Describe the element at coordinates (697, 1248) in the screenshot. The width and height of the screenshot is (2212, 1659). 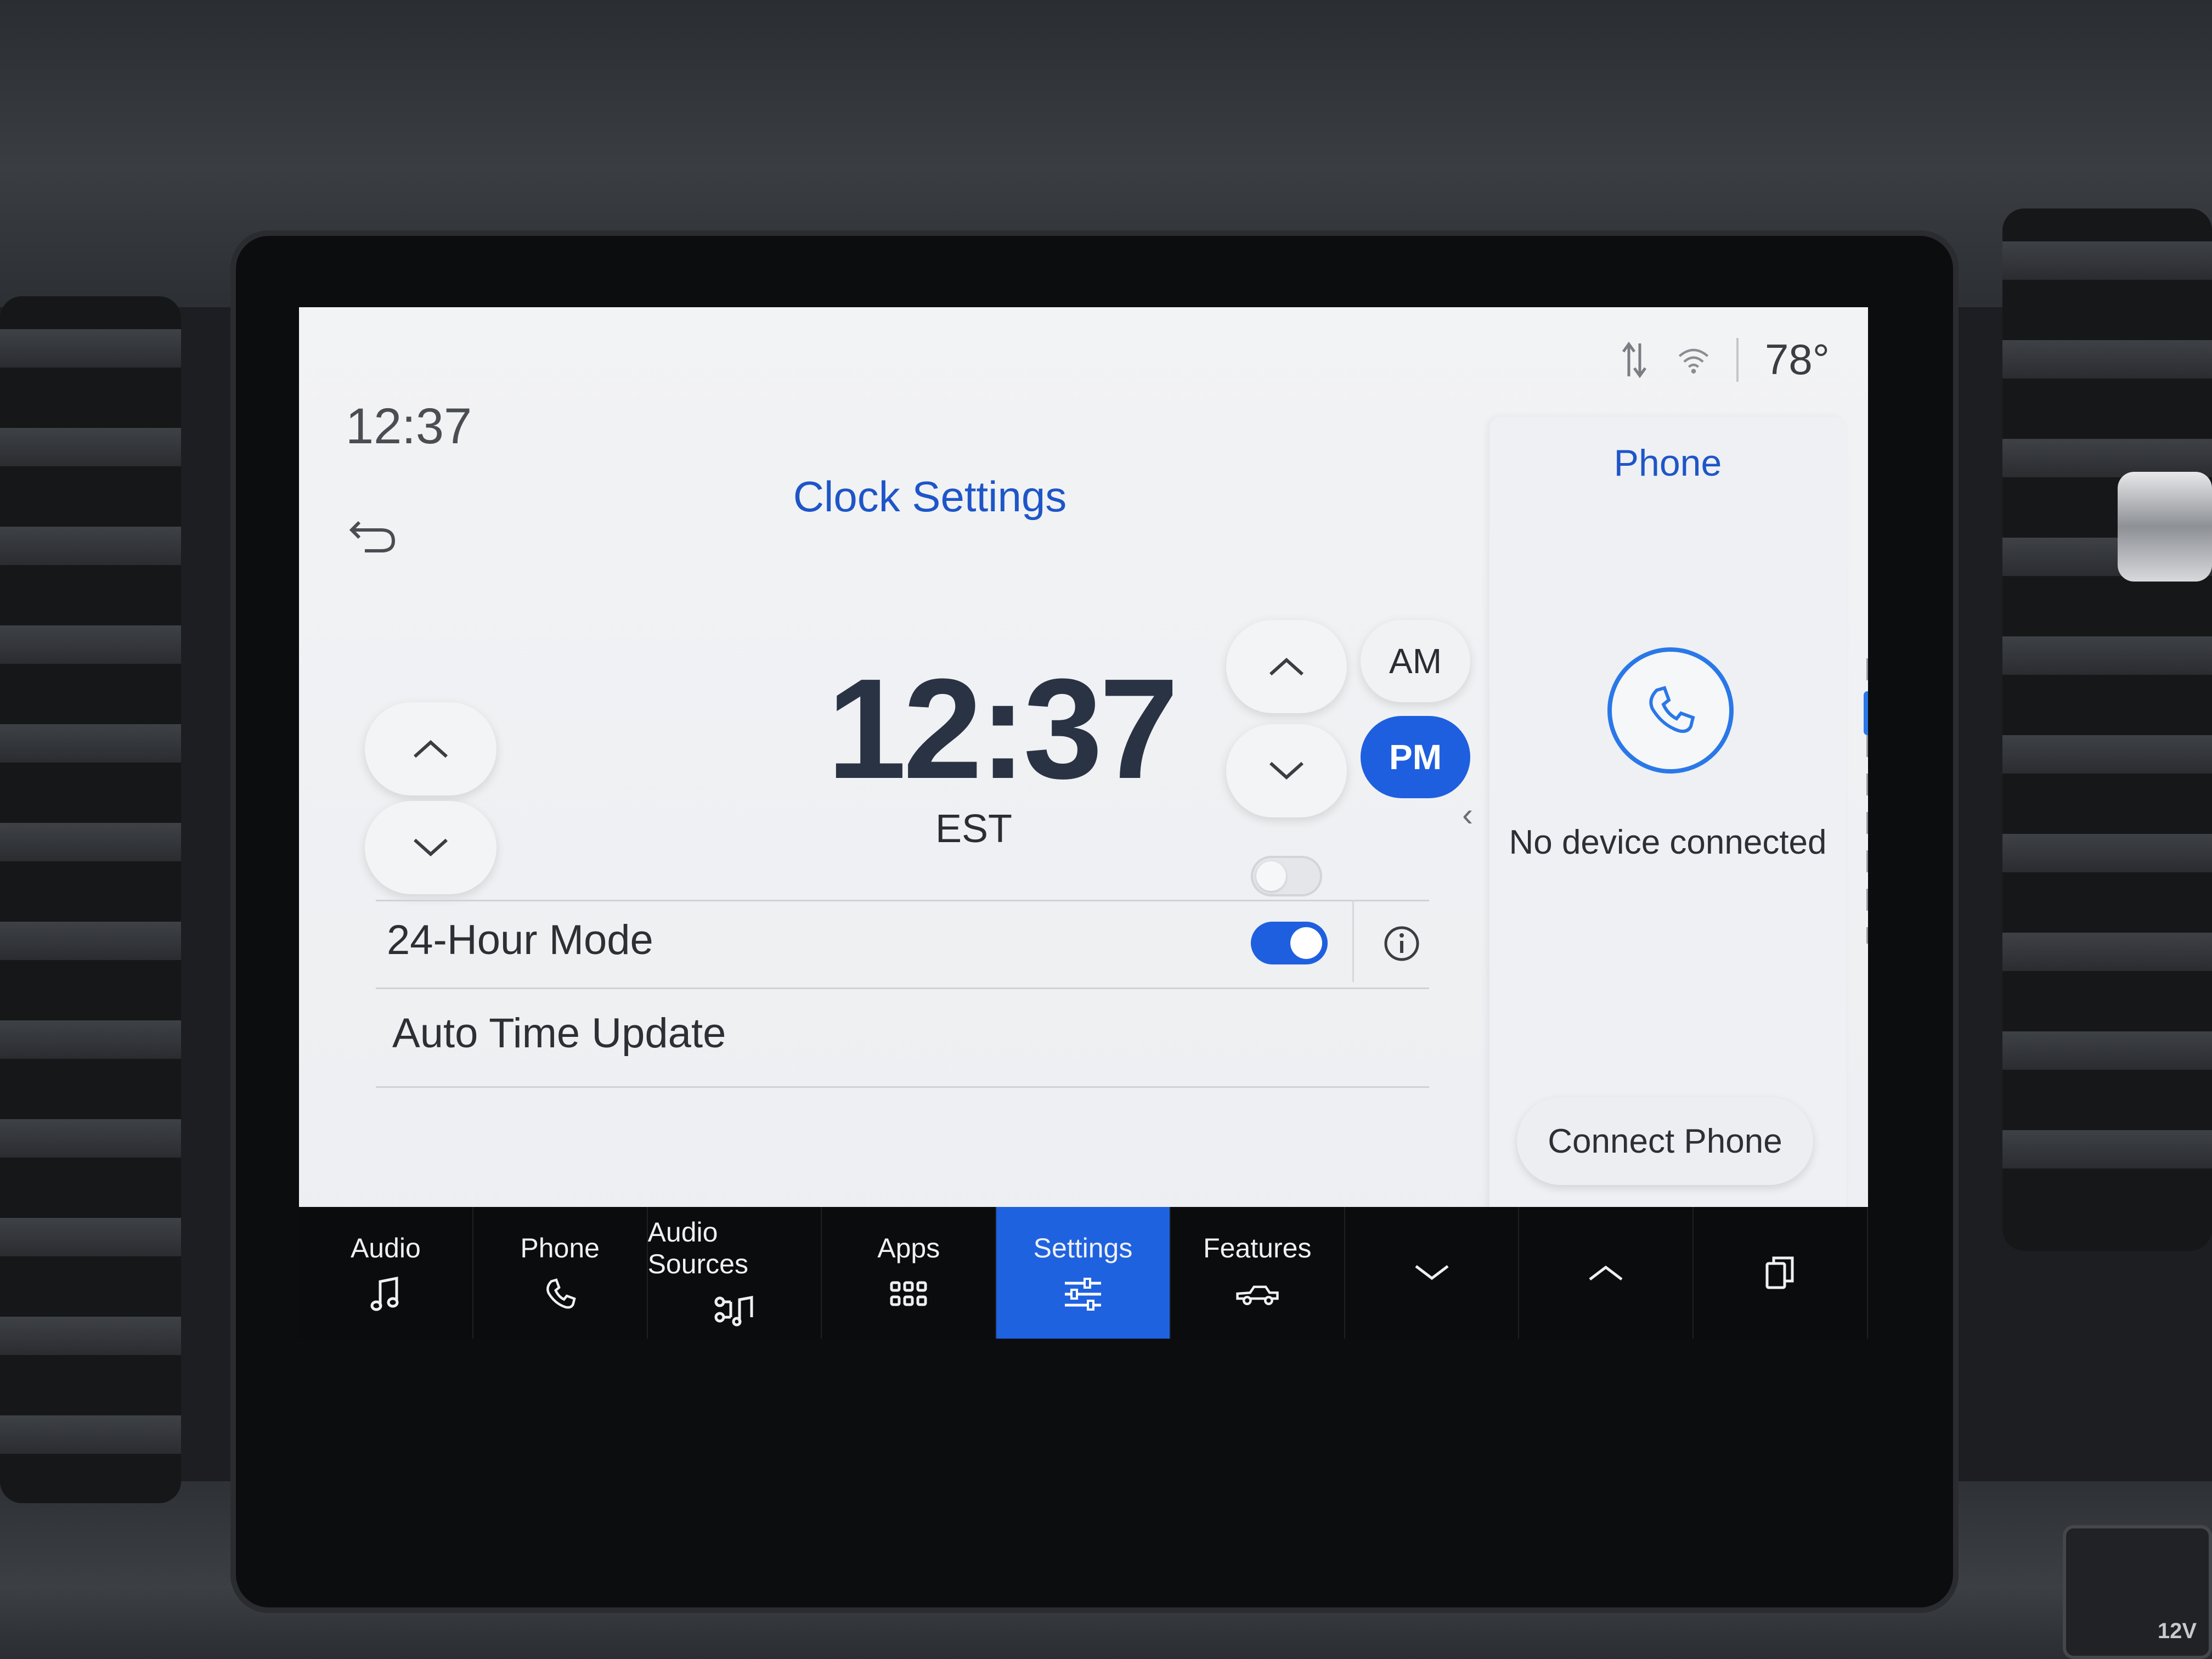
I see `nav-audio-sources-label: Audio Sources` at that location.